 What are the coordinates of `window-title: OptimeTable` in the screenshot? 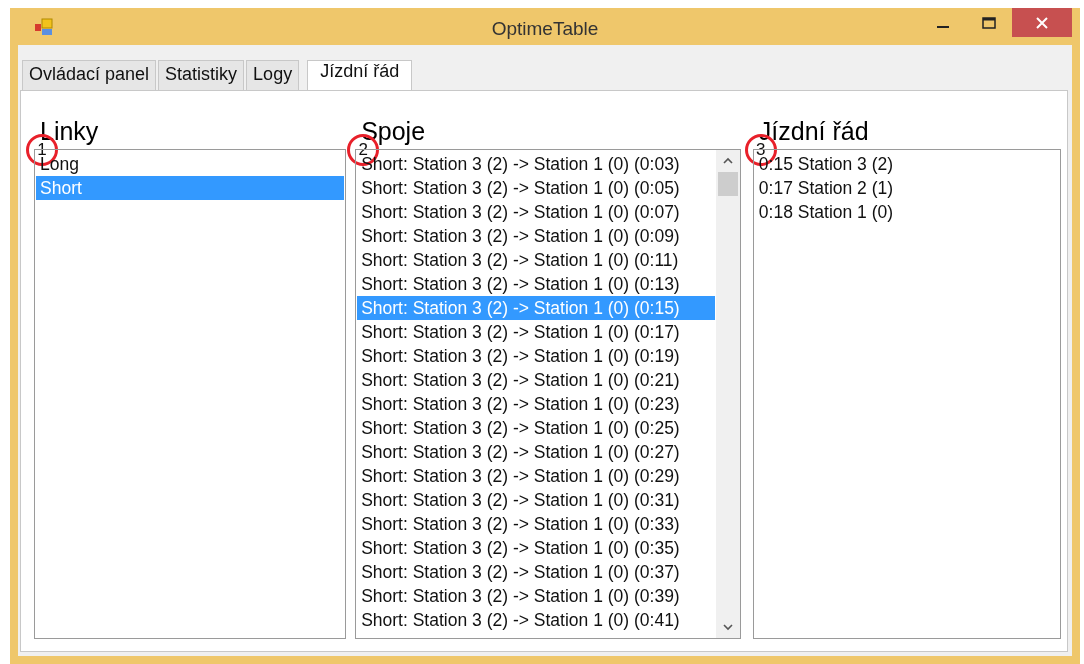 It's located at (545, 29).